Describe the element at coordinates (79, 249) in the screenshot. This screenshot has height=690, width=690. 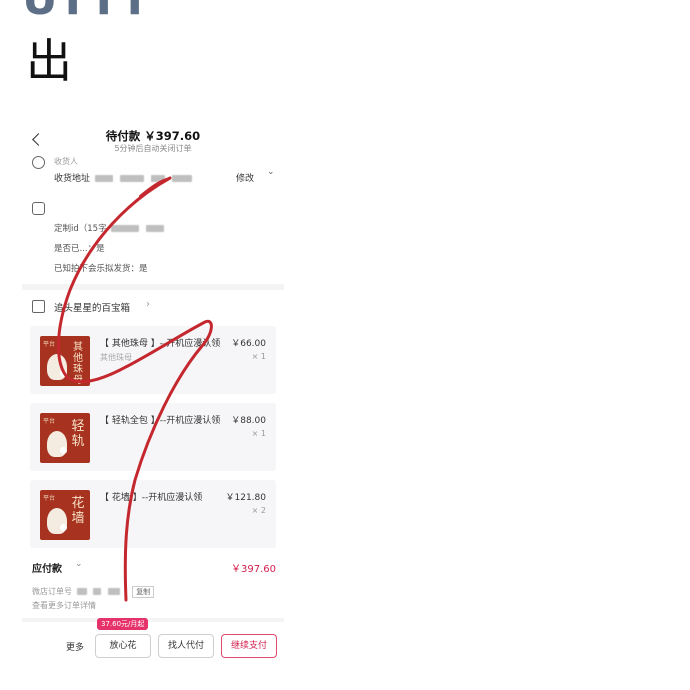
I see `self-support-line: 是否已...：是` at that location.